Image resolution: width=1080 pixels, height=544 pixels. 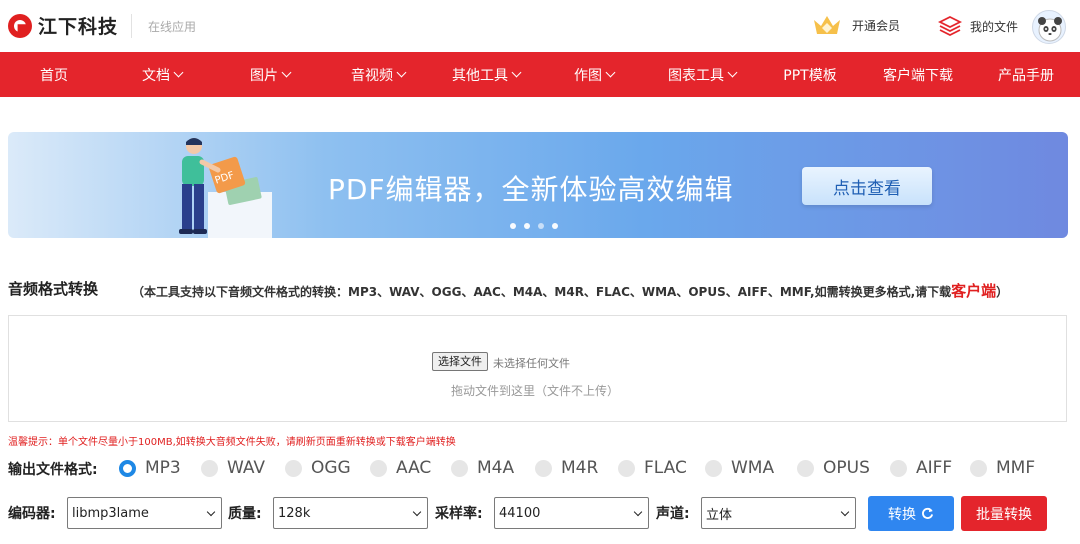 What do you see at coordinates (150, 468) in the screenshot?
I see `format-option-mp3: MP3` at bounding box center [150, 468].